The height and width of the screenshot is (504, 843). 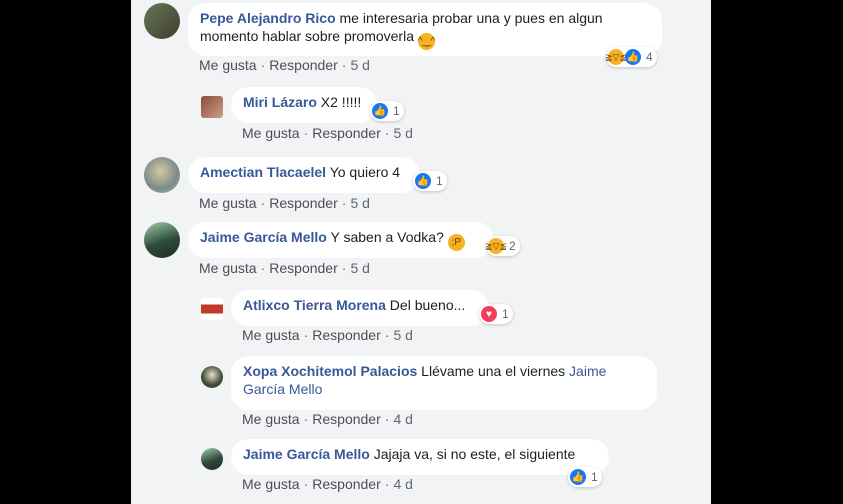 I want to click on comment-bubble: Miri Lázaro X2 !!!!!, so click(x=304, y=105).